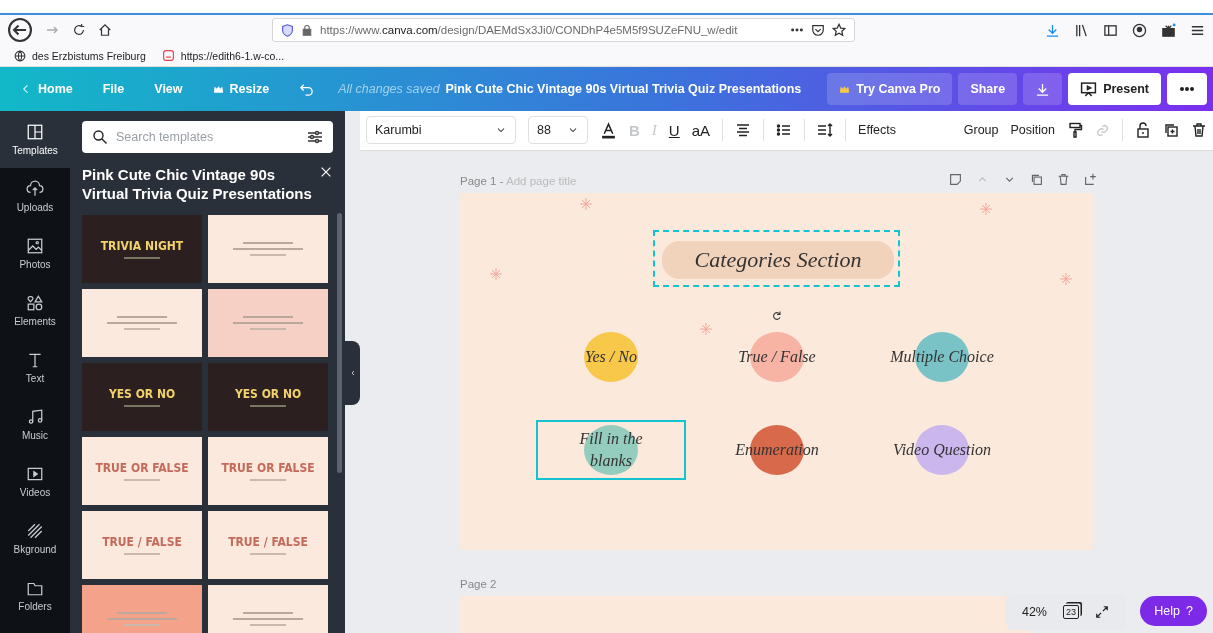 This screenshot has height=633, width=1213. Describe the element at coordinates (674, 130) in the screenshot. I see `text-style-button: U` at that location.